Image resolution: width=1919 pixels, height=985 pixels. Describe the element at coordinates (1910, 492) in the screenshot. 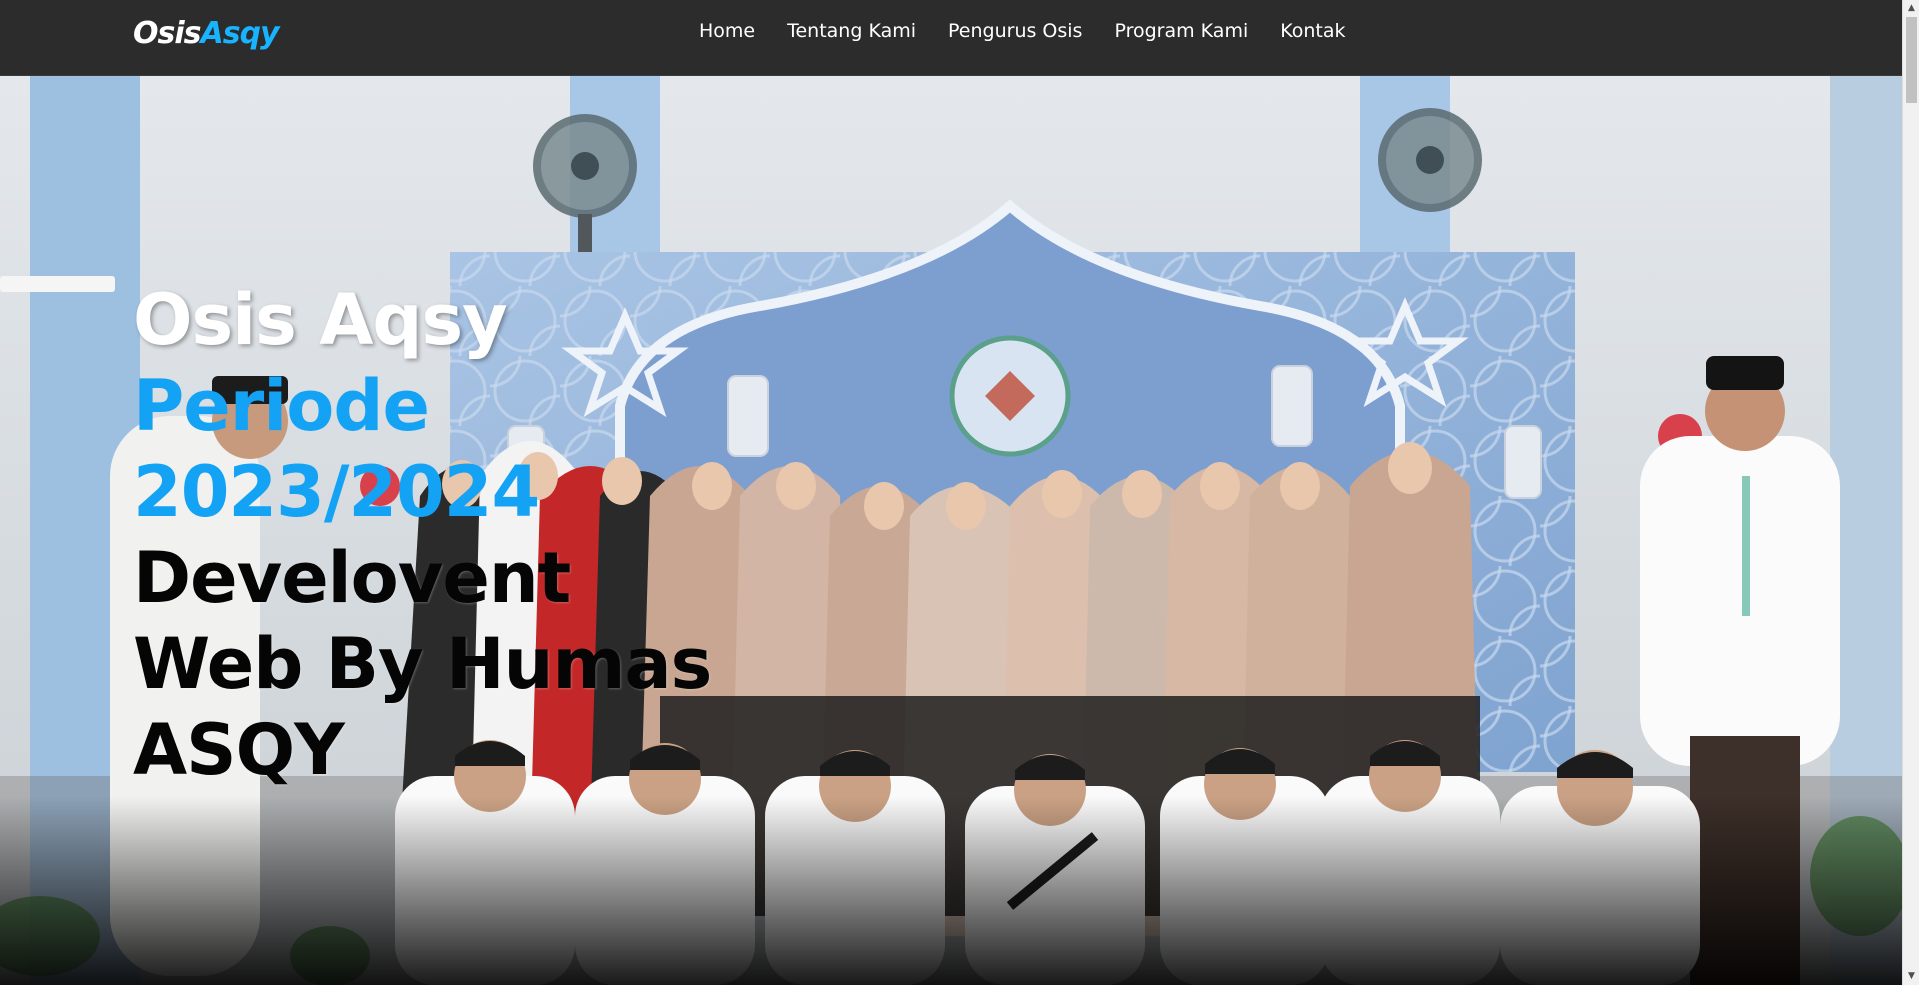

I see `page-scrollbar: ▲ ▼` at that location.